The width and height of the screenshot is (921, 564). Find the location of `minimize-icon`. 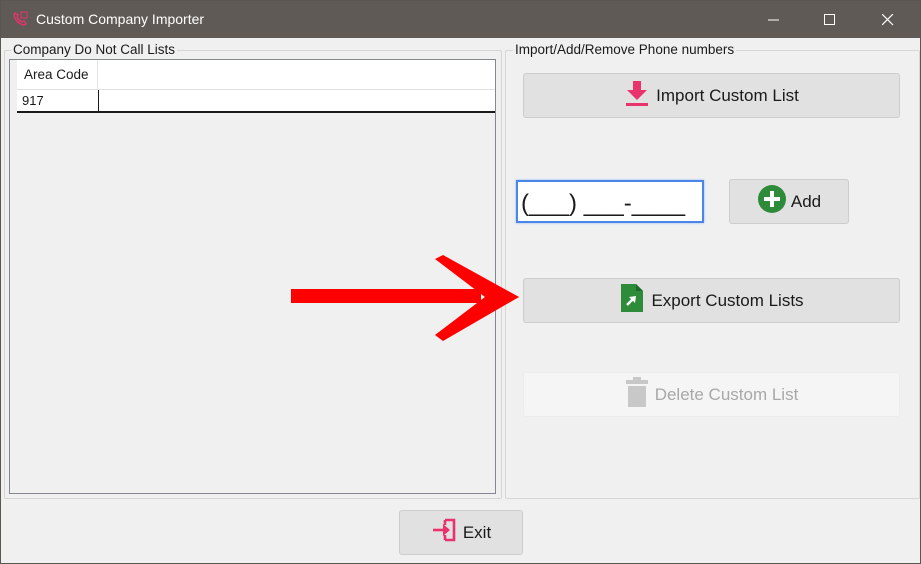

minimize-icon is located at coordinates (773, 20).